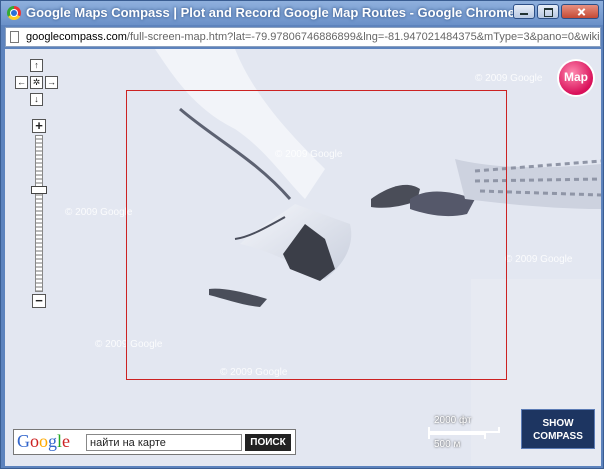 The height and width of the screenshot is (469, 604). What do you see at coordinates (447, 444) in the screenshot?
I see `scale-lower-label: 500 м` at bounding box center [447, 444].